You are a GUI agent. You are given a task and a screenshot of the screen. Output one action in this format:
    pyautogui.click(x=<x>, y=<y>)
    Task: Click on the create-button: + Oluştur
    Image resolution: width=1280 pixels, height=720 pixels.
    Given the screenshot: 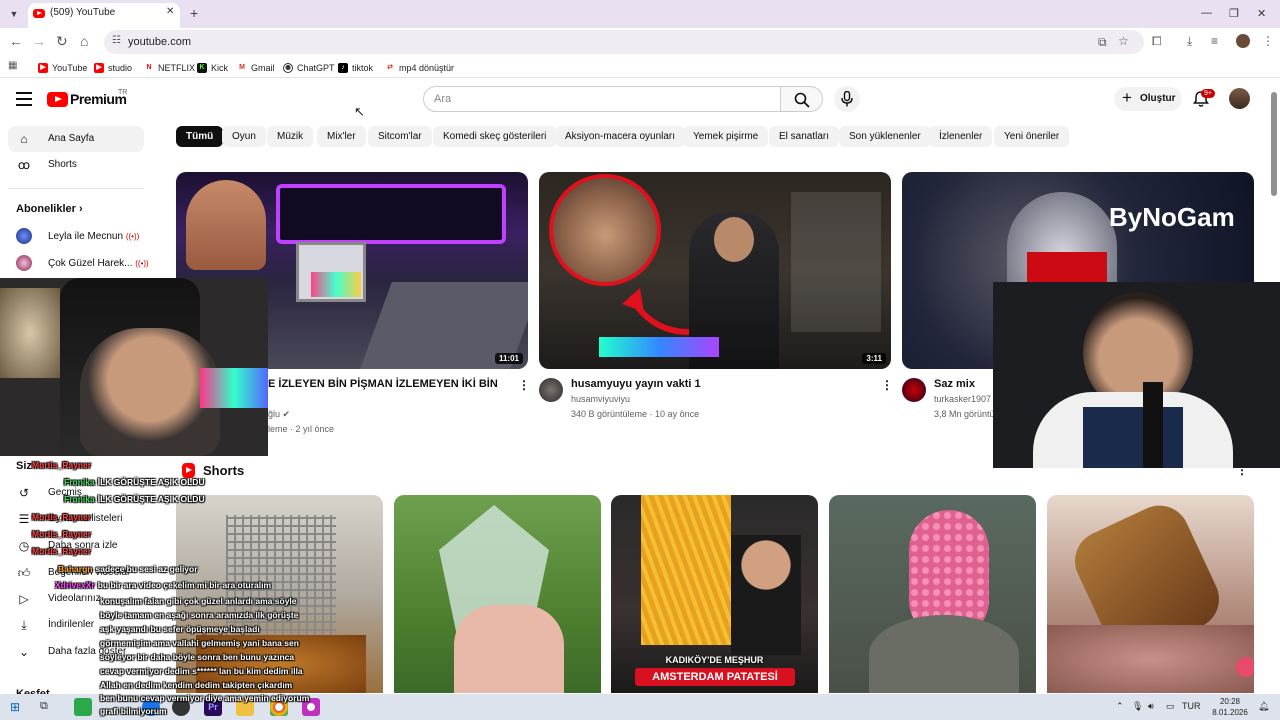 What is the action you would take?
    pyautogui.click(x=1148, y=99)
    